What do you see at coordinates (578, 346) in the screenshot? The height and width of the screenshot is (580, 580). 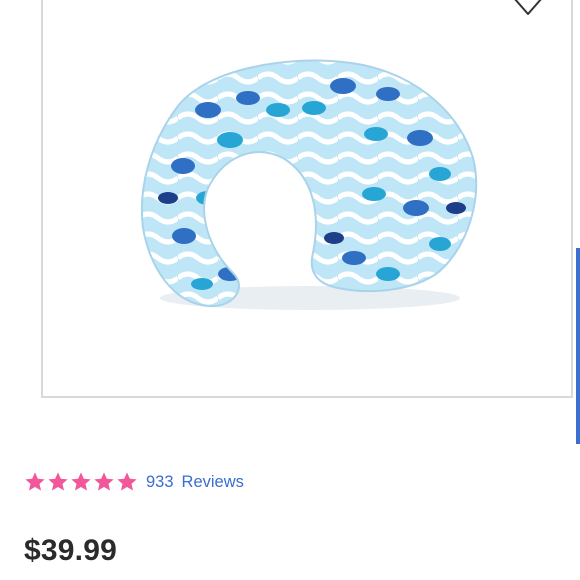 I see `scrollbar` at bounding box center [578, 346].